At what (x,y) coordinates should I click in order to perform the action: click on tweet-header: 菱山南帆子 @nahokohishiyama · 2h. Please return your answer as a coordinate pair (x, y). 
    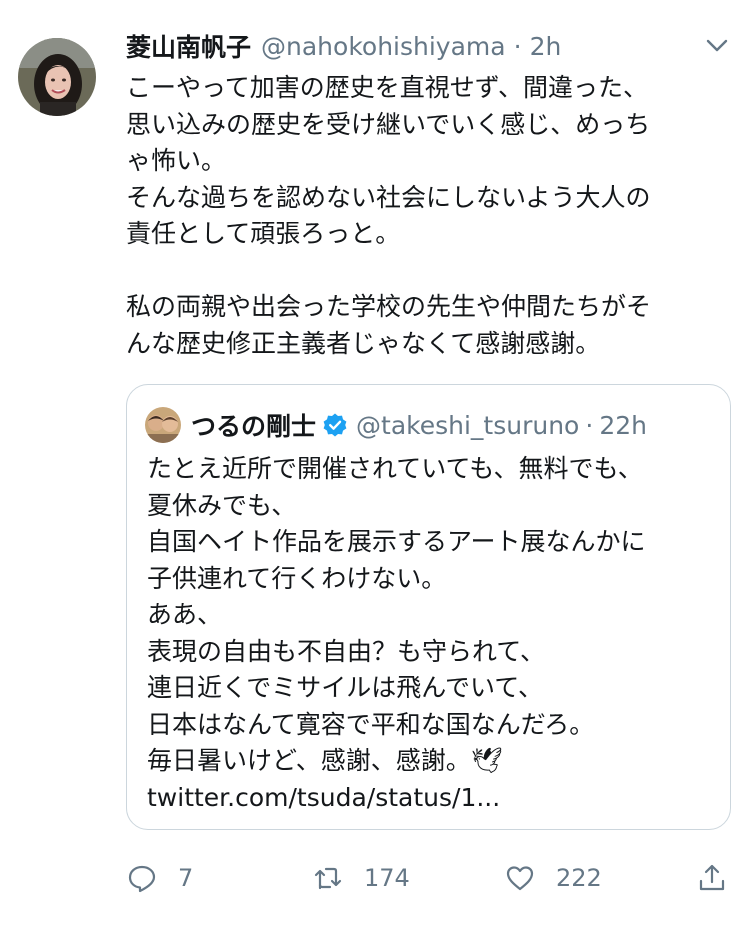
    Looking at the image, I should click on (343, 46).